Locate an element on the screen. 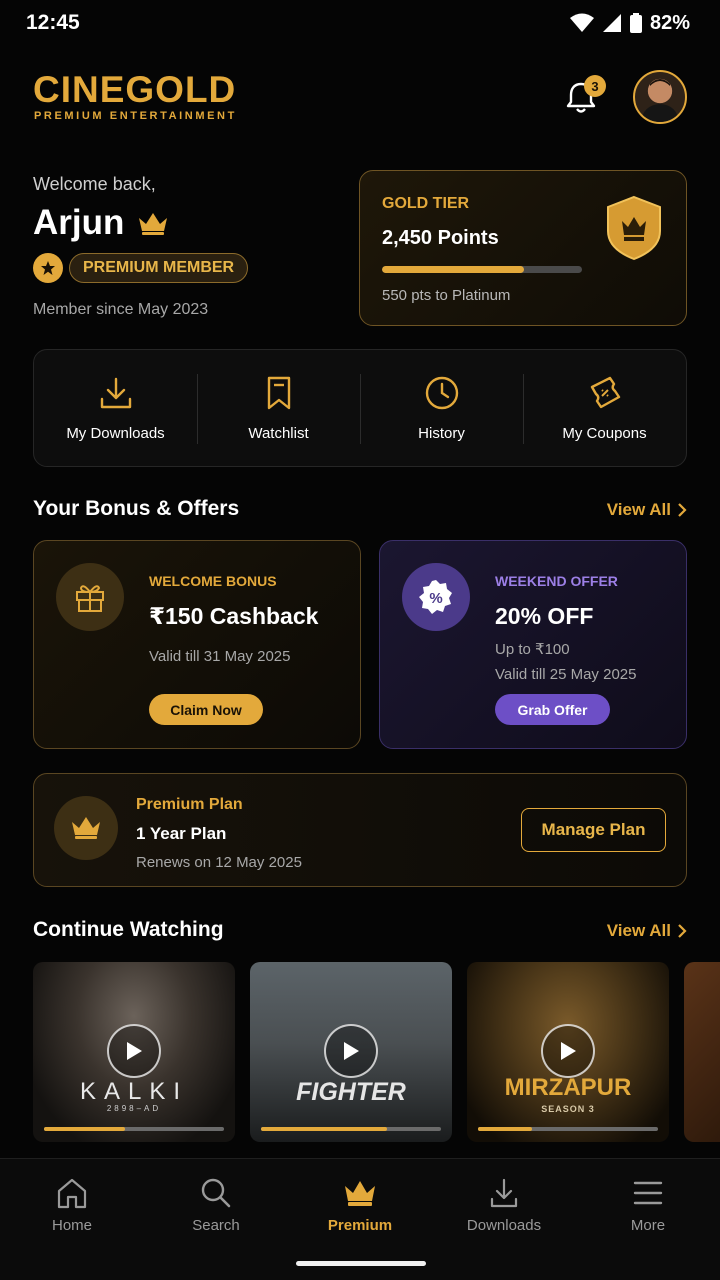  poster-fighter: FIGHTER is located at coordinates (351, 1052).